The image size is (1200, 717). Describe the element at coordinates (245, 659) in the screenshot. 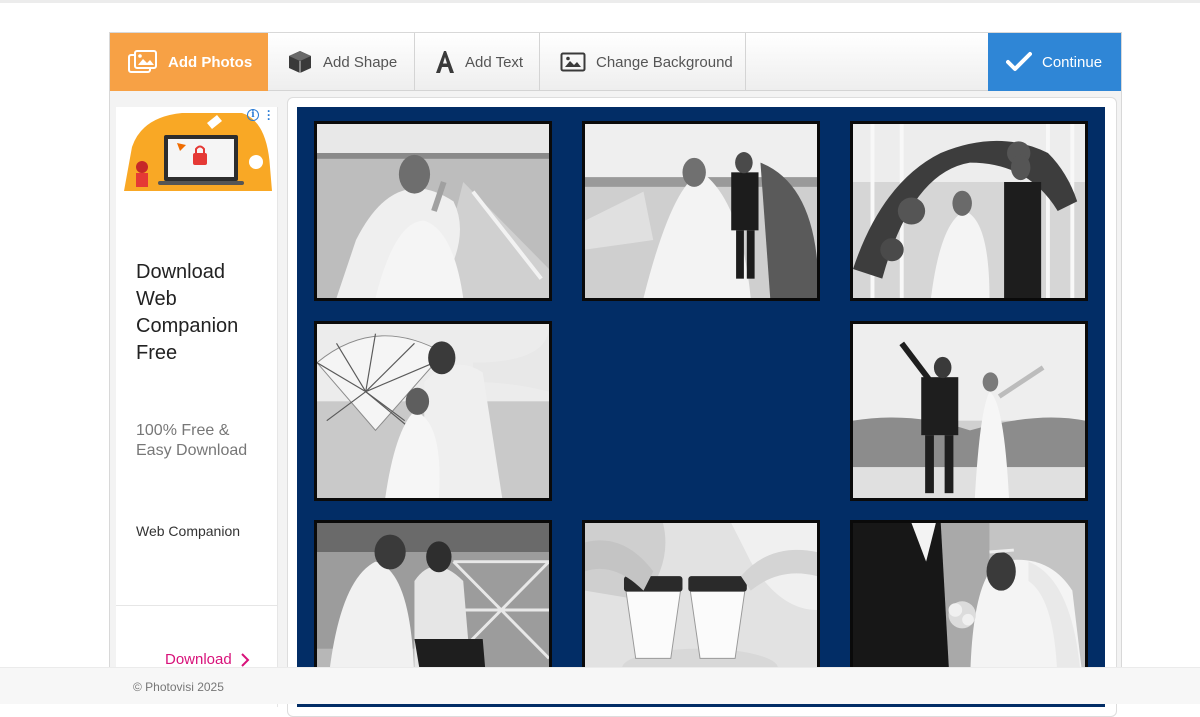

I see `chevron-right-icon` at that location.